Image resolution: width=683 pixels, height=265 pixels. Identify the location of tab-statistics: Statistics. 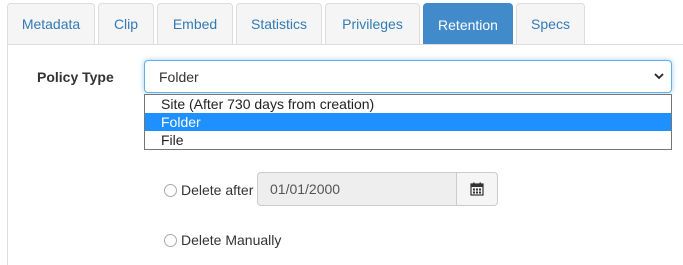
(279, 23).